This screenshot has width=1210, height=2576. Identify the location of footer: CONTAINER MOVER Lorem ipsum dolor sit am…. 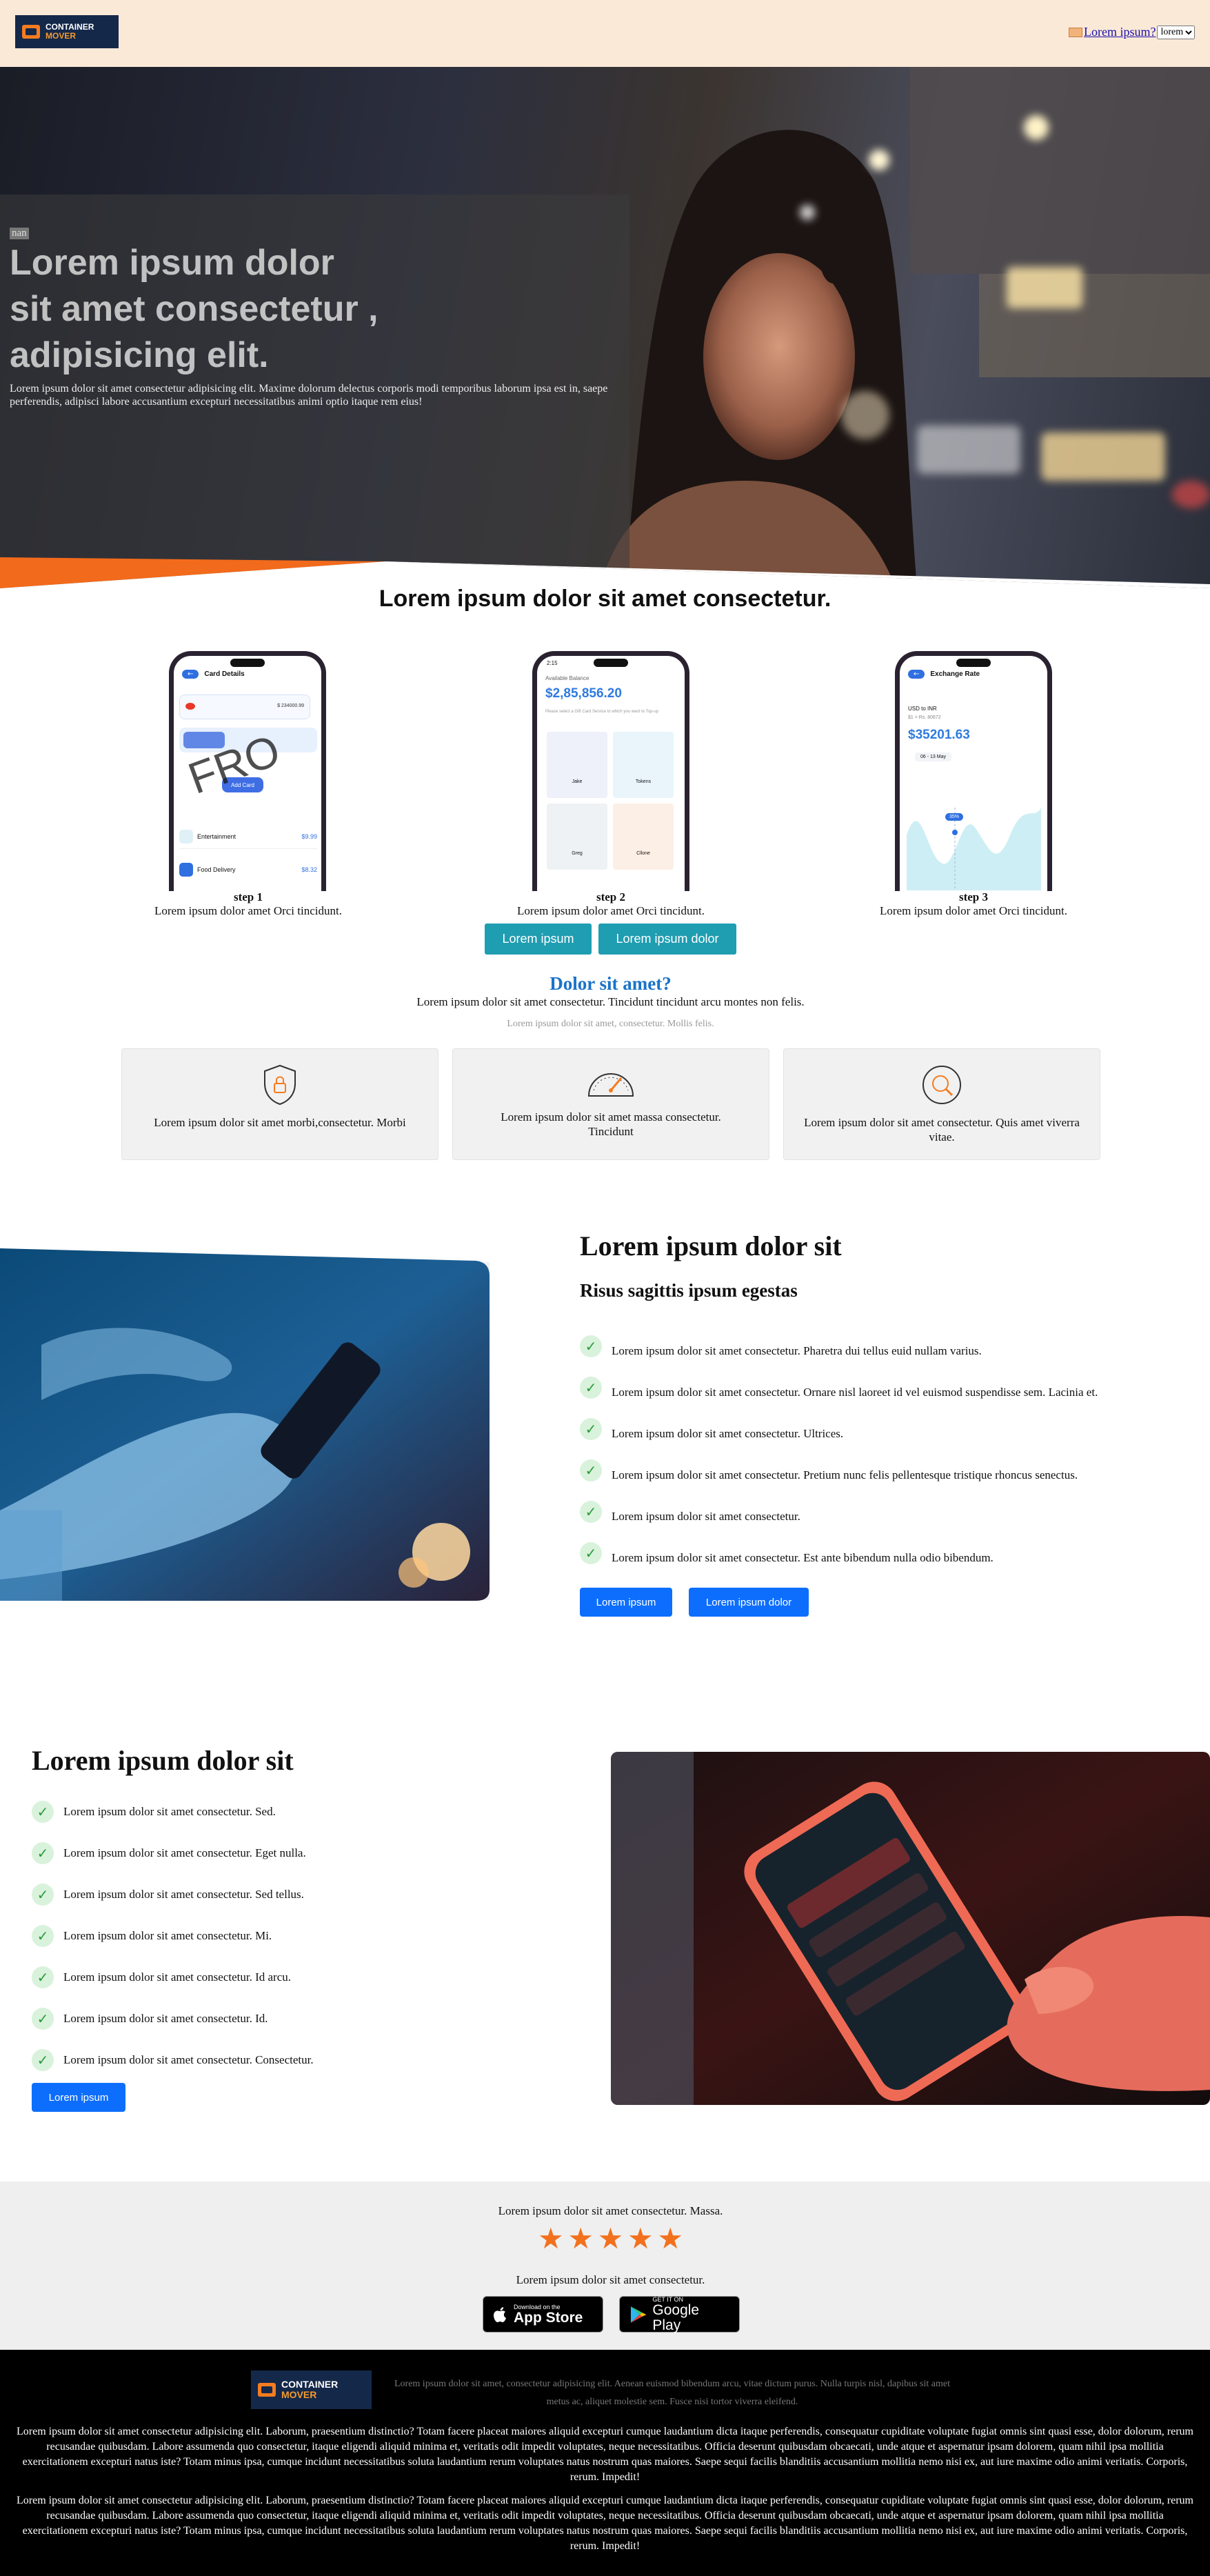
(605, 2463).